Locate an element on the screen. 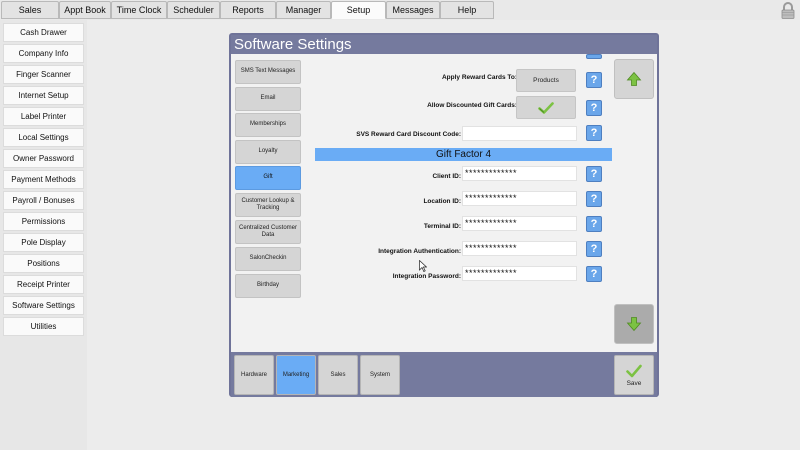  sidebar-item-local-settings: Local Settings is located at coordinates (43, 137).